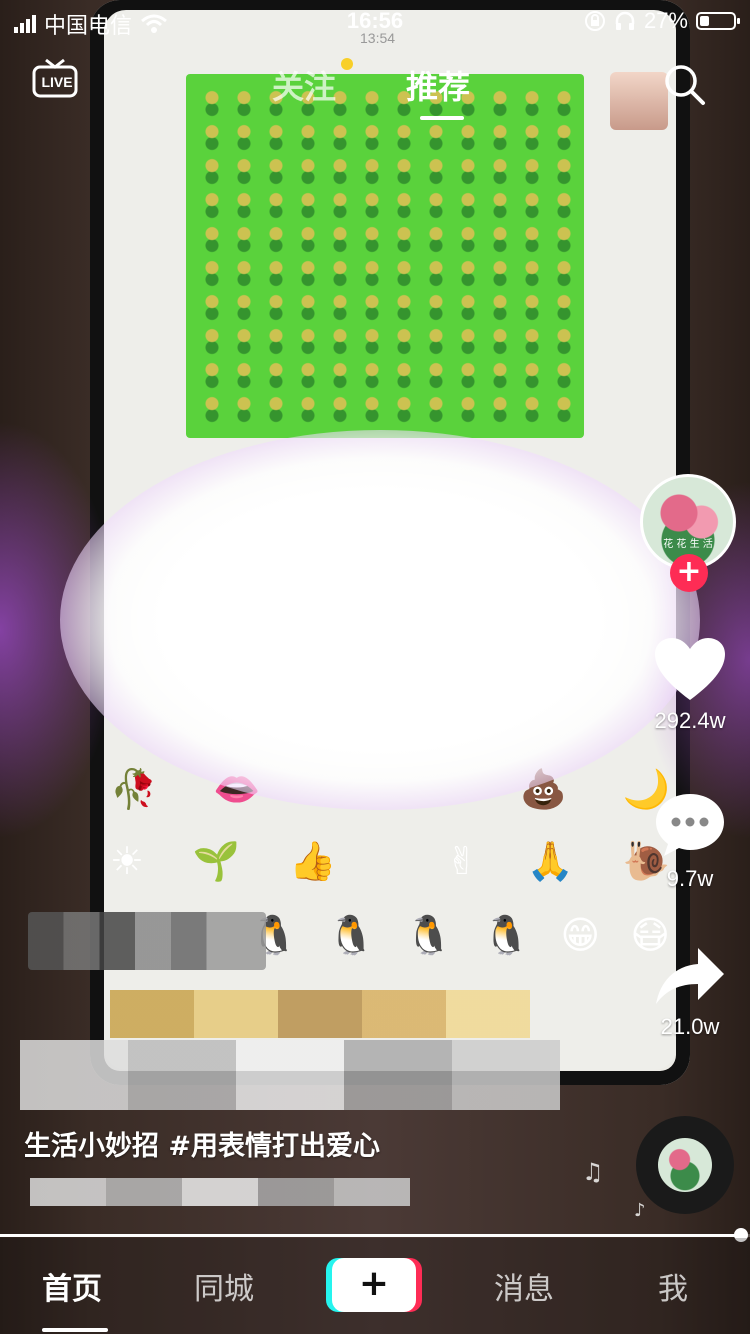  I want to click on rotation-lock-icon, so click(594, 21).